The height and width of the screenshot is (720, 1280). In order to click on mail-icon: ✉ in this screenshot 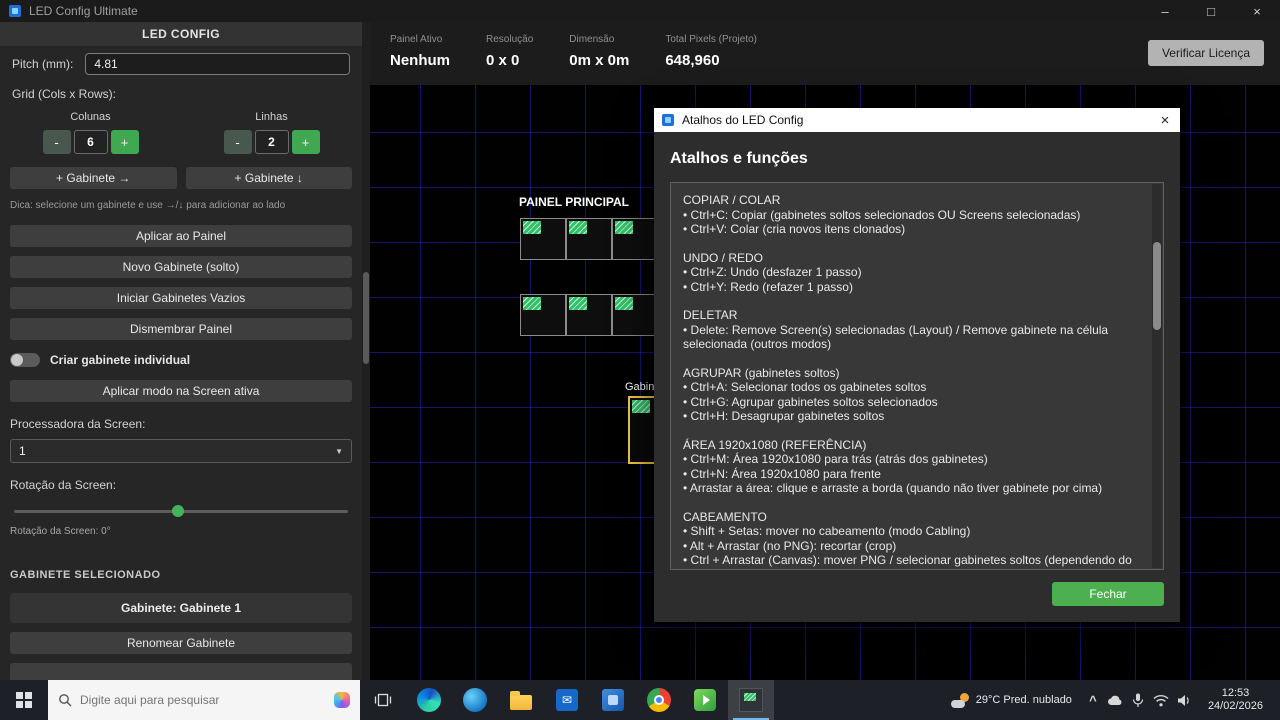, I will do `click(567, 700)`.